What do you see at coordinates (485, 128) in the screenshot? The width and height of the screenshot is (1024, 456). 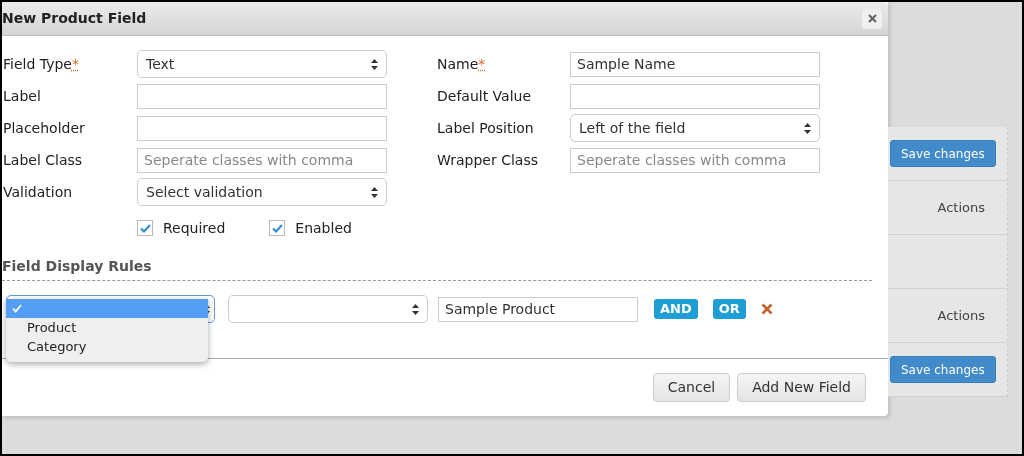 I see `field-label: Label Position` at bounding box center [485, 128].